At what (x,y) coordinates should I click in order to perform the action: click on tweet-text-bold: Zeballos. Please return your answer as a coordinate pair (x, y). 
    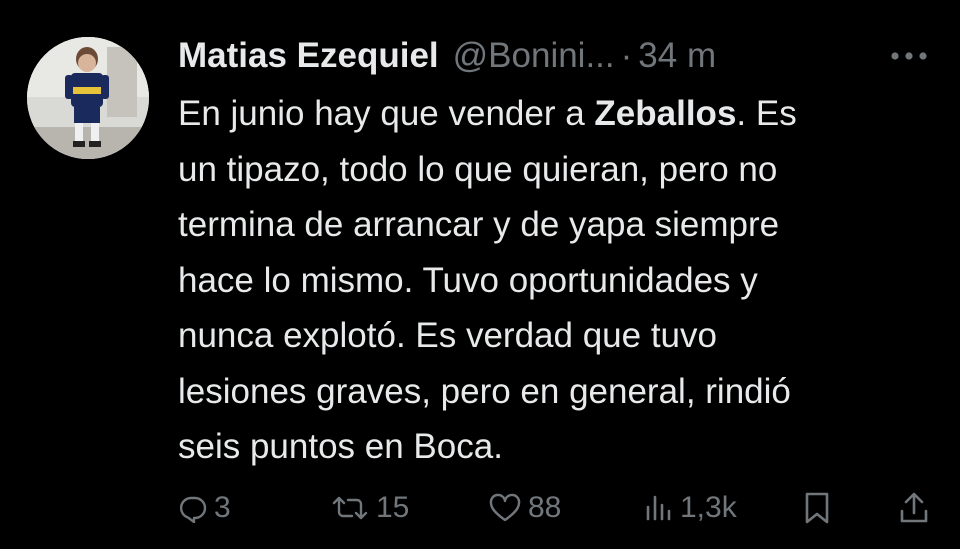
    Looking at the image, I should click on (665, 113).